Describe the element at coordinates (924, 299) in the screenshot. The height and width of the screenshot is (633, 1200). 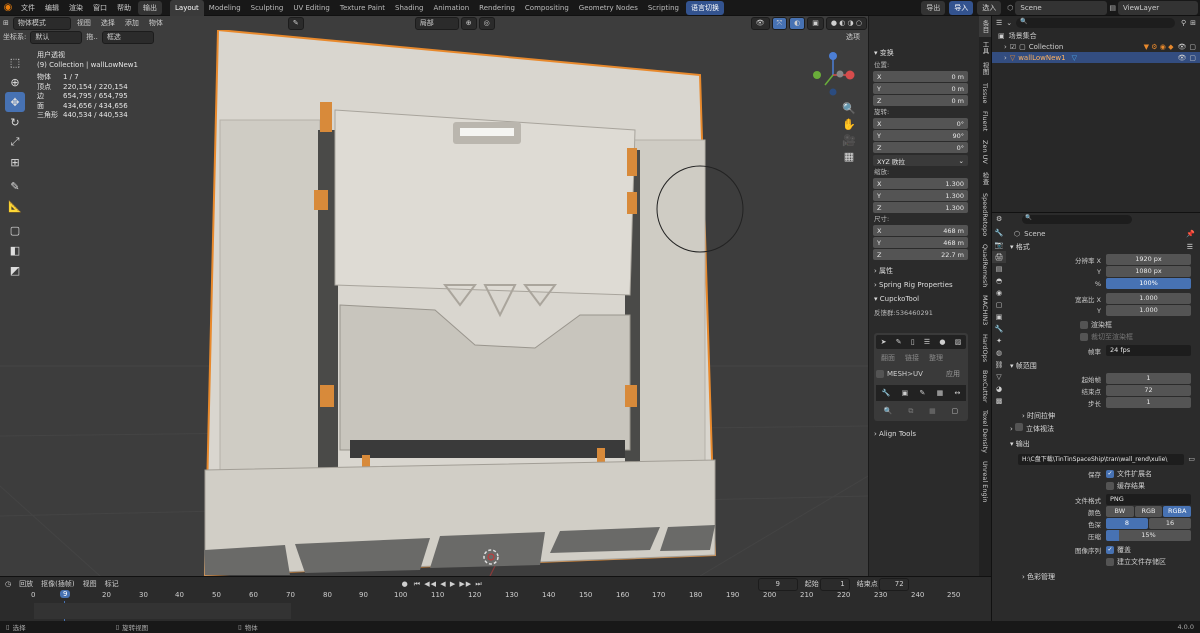
I see `cupcko-header: ▾ CupckoTool` at that location.